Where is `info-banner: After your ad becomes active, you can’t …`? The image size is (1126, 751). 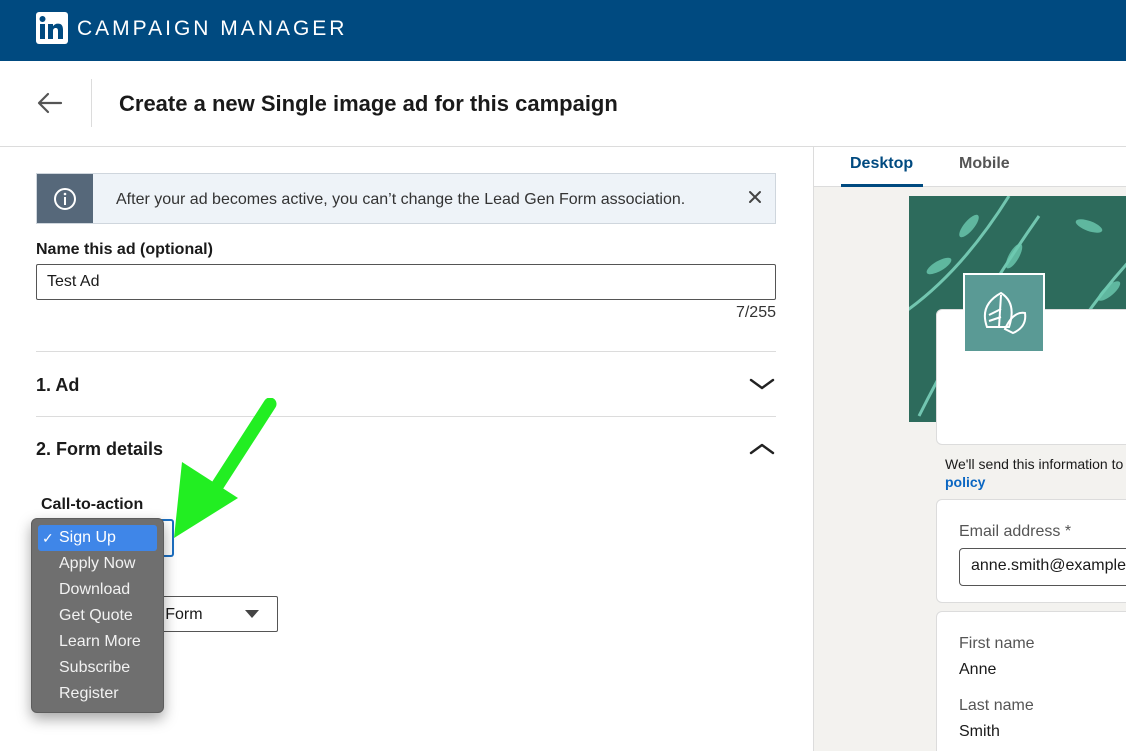 info-banner: After your ad becomes active, you can’t … is located at coordinates (406, 198).